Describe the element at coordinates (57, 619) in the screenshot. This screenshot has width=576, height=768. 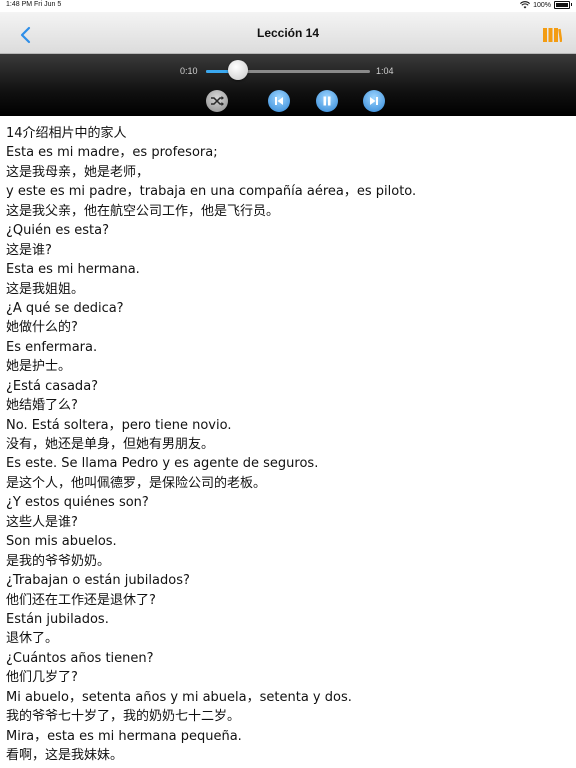
I see `lesson-line: Están jubilados.` at that location.